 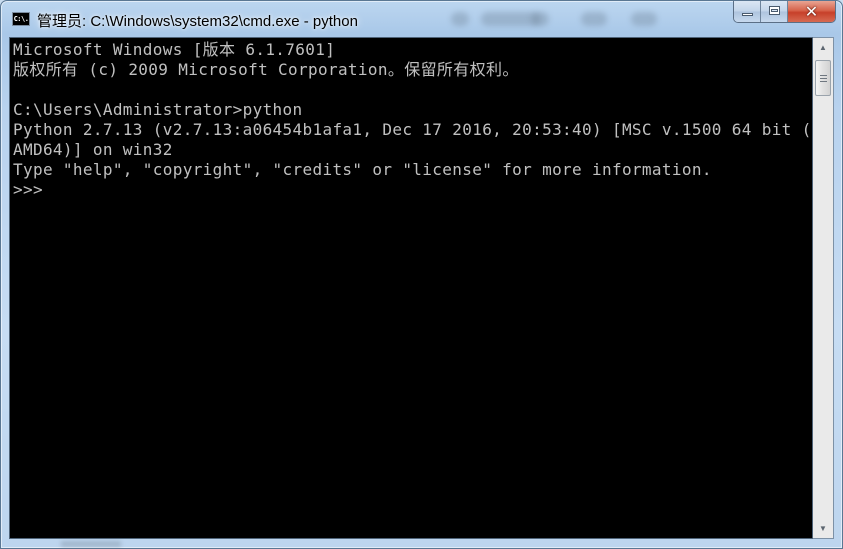 I want to click on console-line: C:\Users\Administrator>python, so click(x=158, y=109).